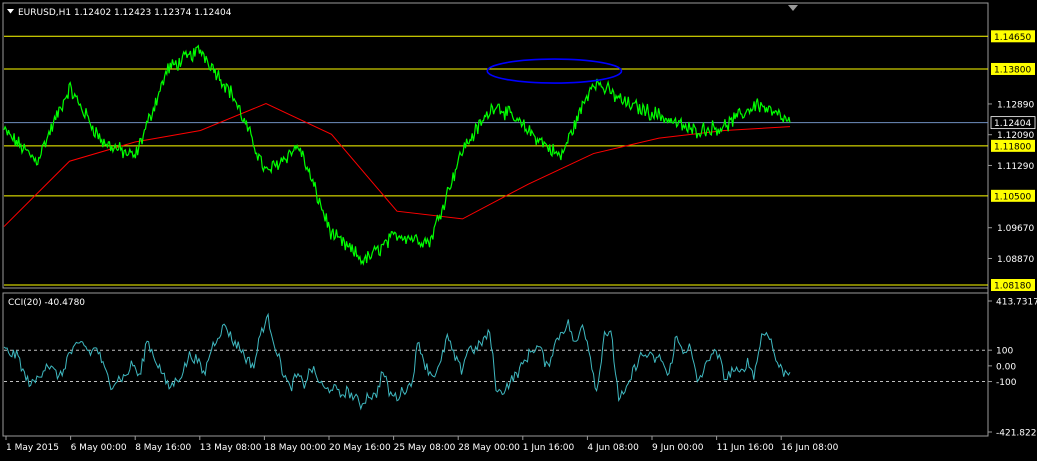 This screenshot has height=461, width=1037. Describe the element at coordinates (549, 448) in the screenshot. I see `x-tick-label: 1 Jun 16:00` at that location.